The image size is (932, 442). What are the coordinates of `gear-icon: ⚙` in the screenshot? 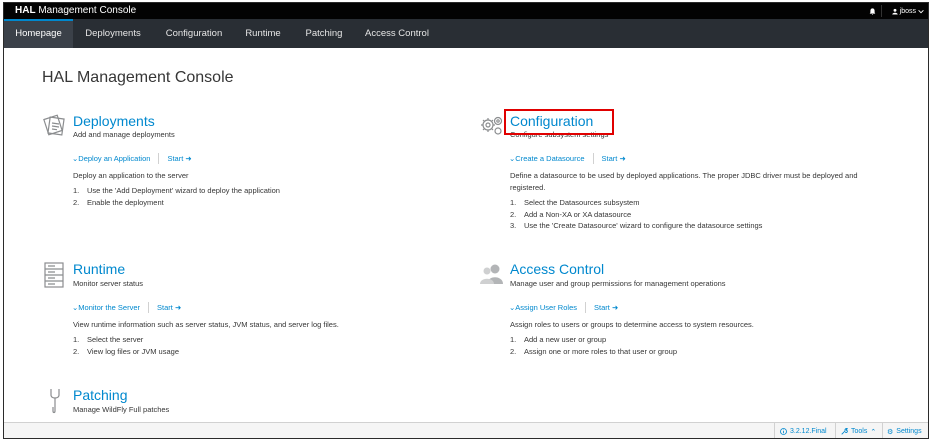 It's located at (890, 432).